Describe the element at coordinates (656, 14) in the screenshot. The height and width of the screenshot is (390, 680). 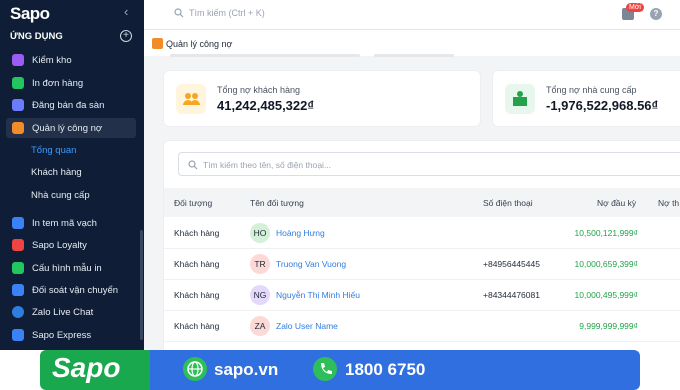
I see `help-icon: ?` at that location.